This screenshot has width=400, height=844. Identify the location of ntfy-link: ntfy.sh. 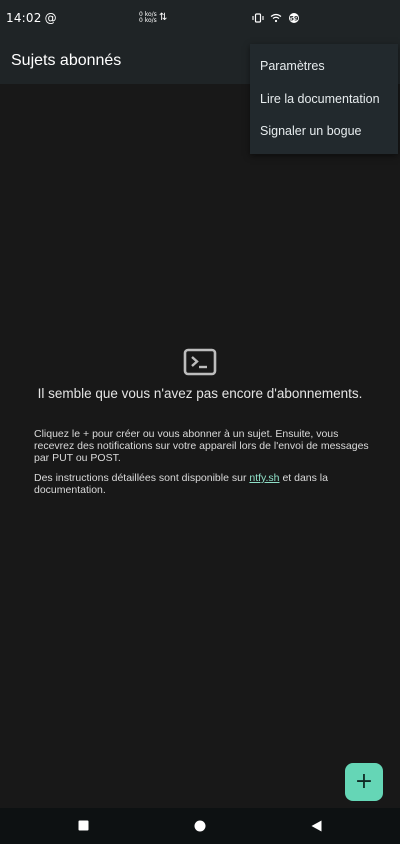
(264, 478).